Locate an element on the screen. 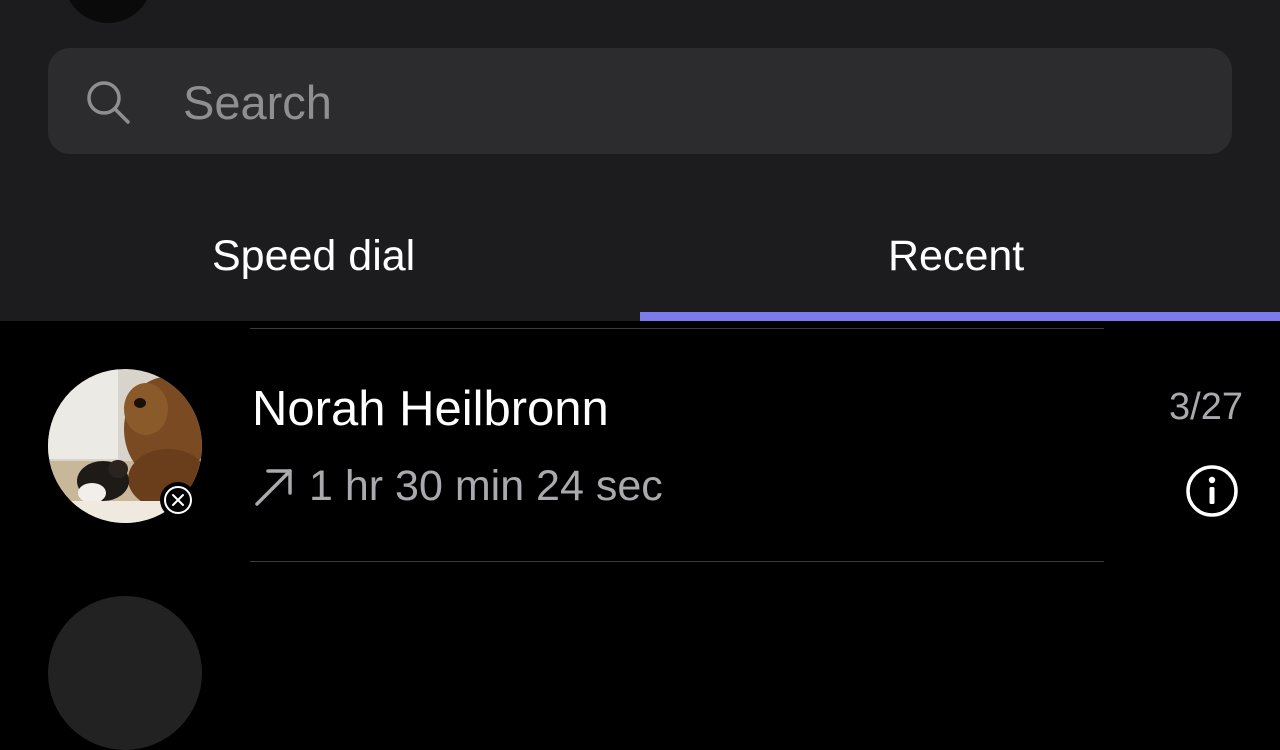 The image size is (1280, 750). call-date: 3/27 is located at coordinates (1206, 407).